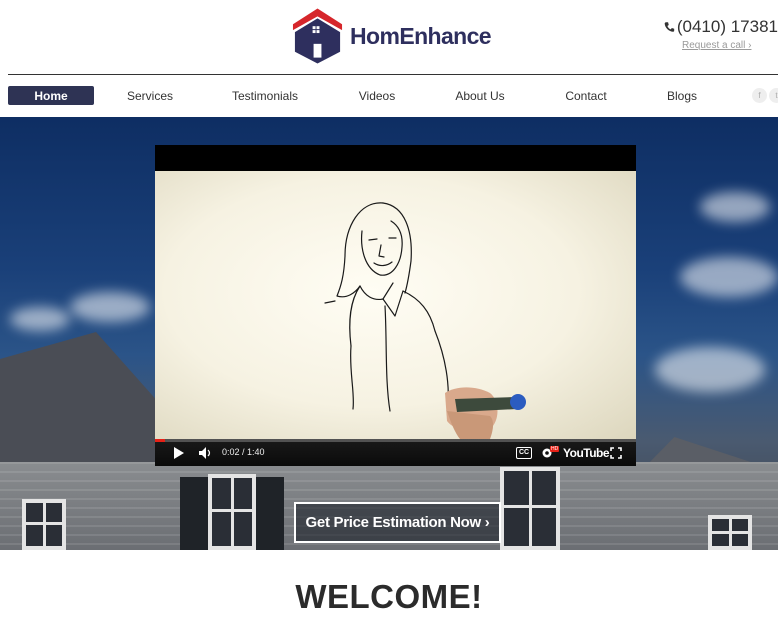  I want to click on contact-block: (0410) 17381 Request a call ›, so click(721, 34).